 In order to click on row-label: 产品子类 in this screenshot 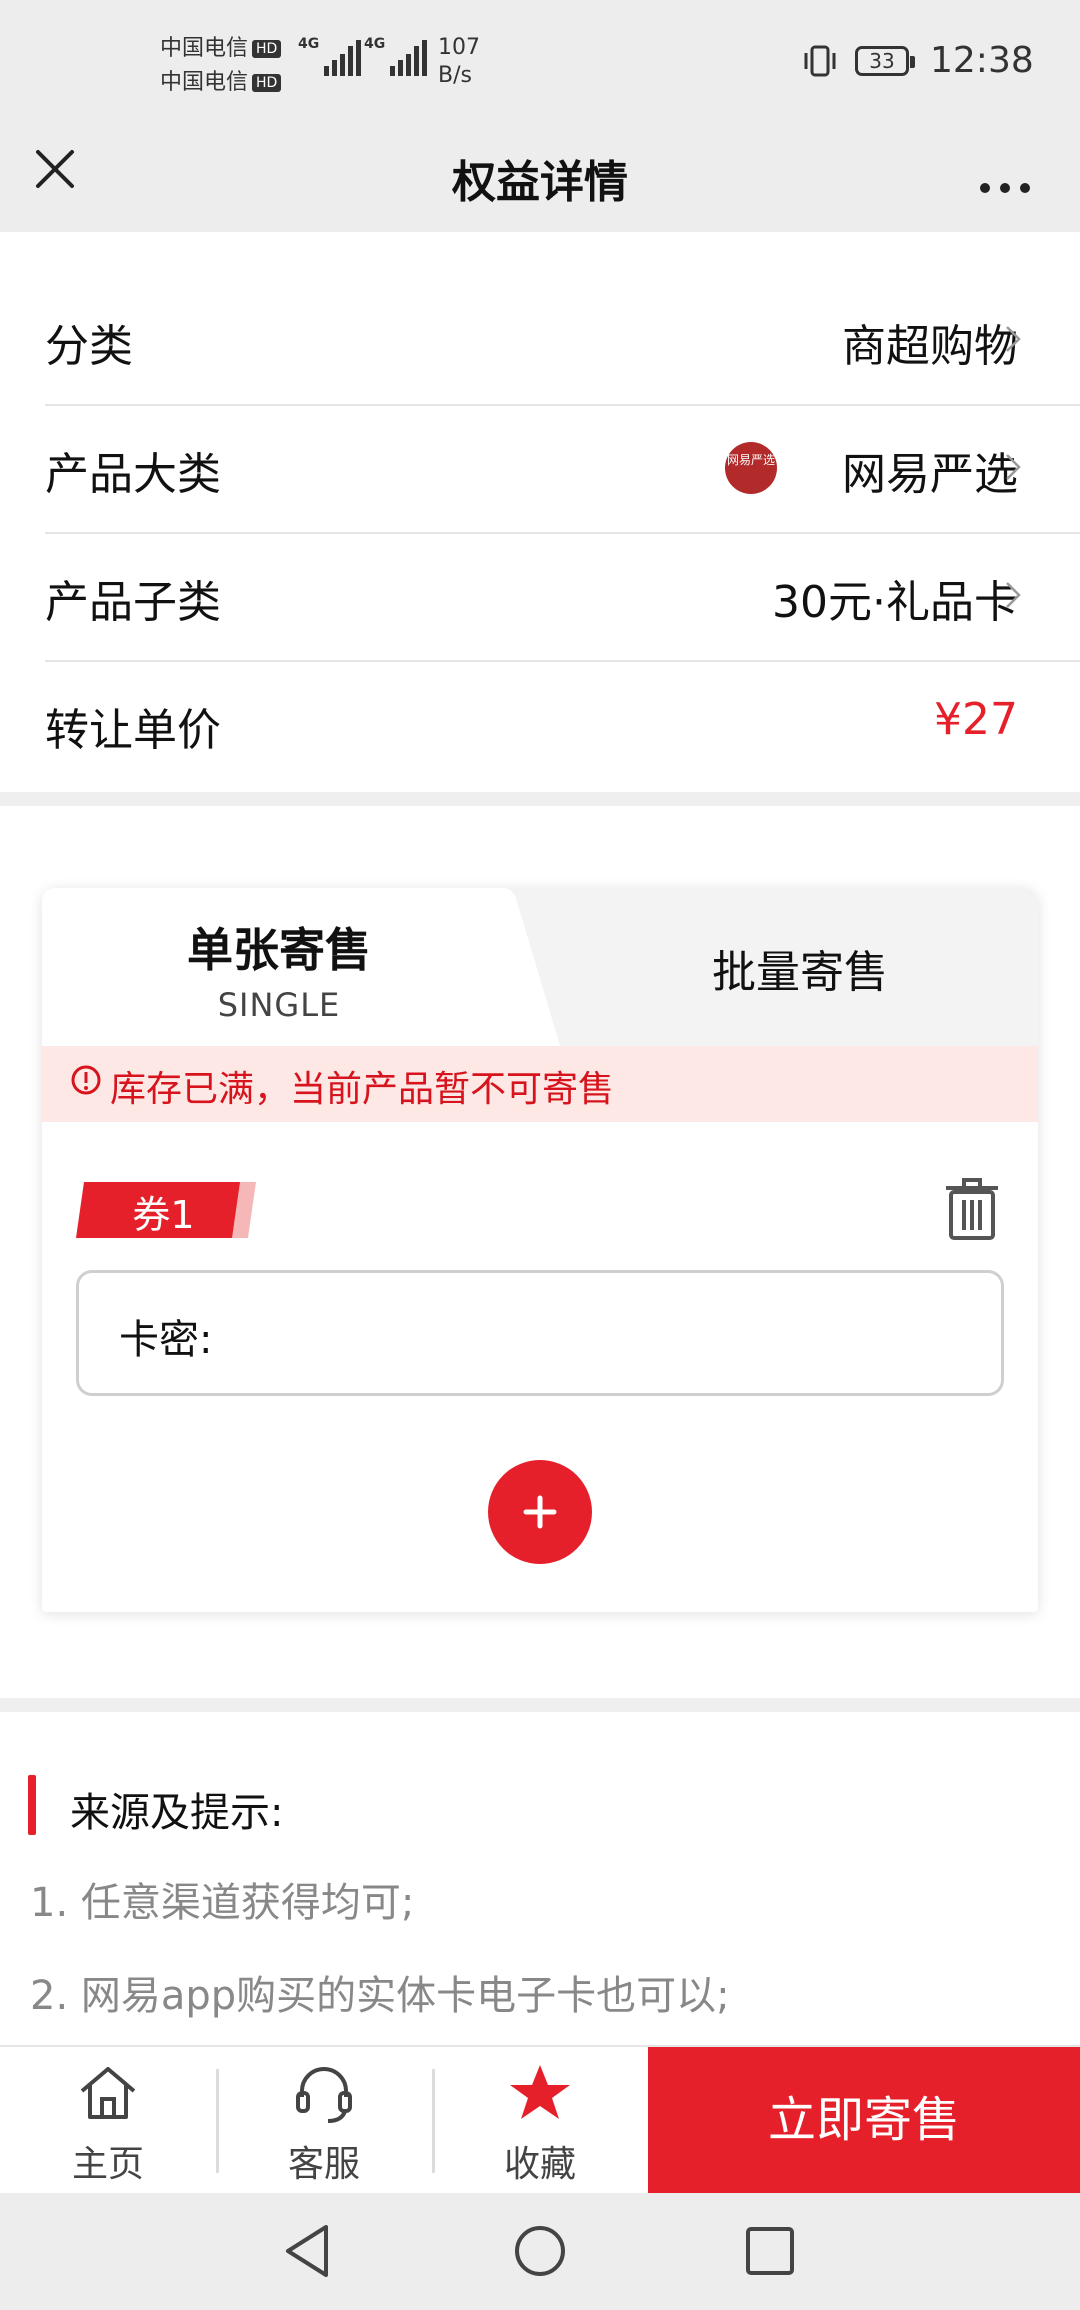, I will do `click(133, 602)`.